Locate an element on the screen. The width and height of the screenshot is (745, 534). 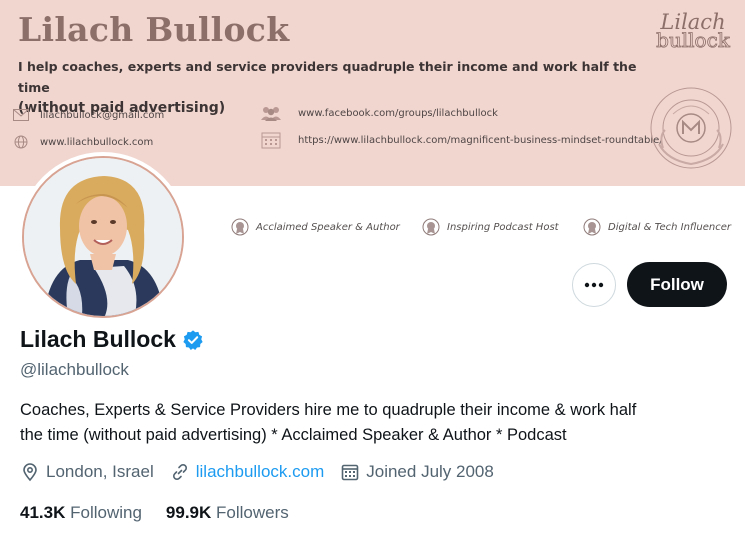
group-icon is located at coordinates (271, 113).